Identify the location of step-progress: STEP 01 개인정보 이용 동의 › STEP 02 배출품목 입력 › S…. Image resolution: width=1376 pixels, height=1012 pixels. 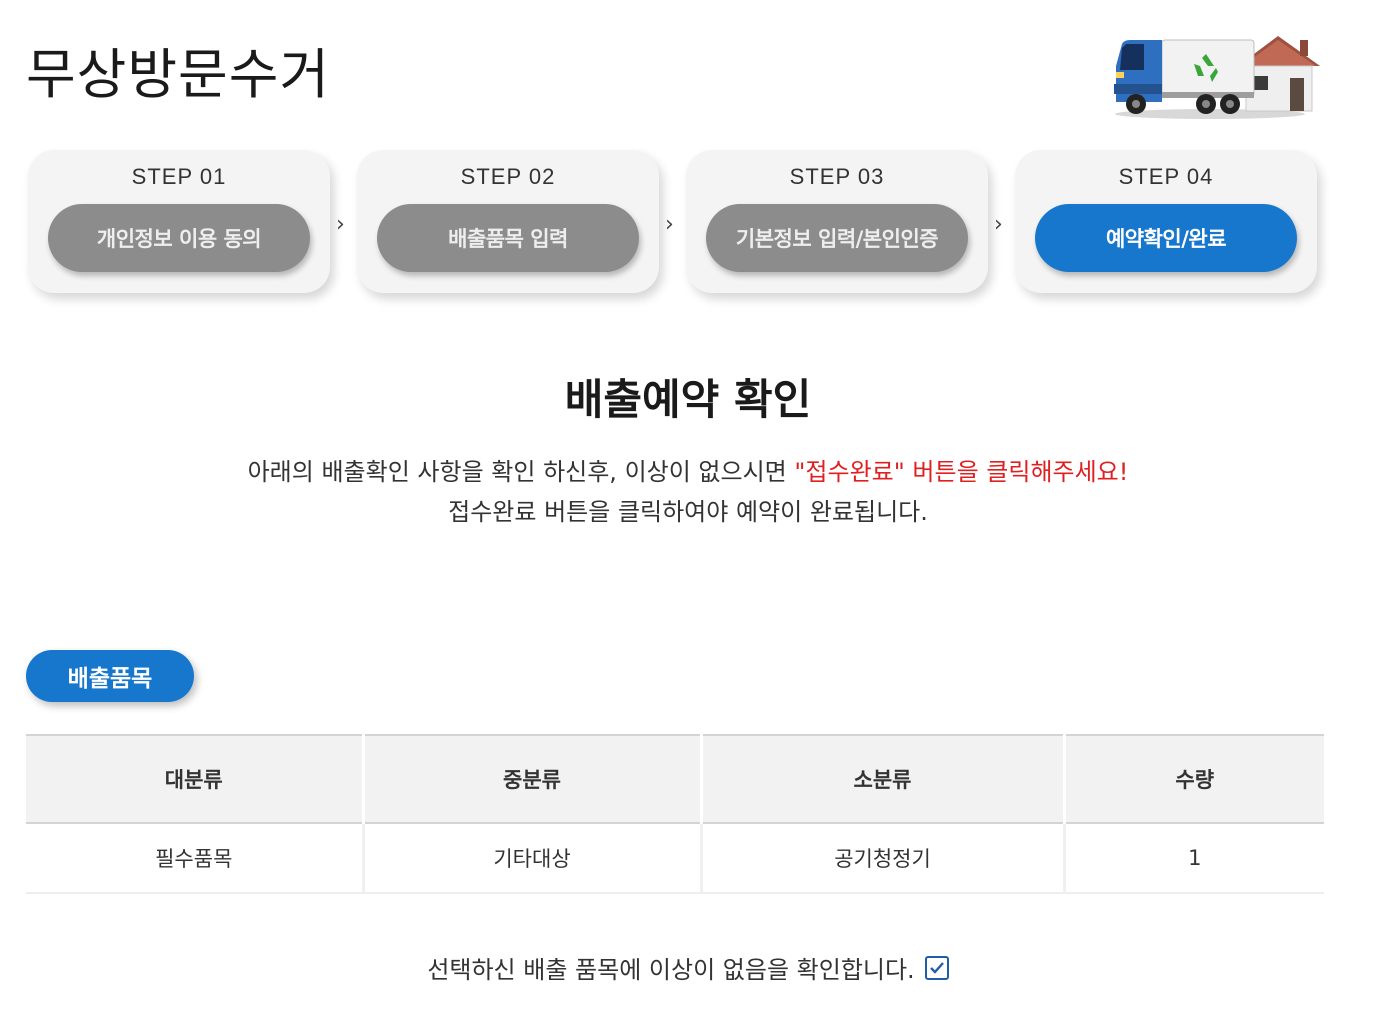
(678, 222).